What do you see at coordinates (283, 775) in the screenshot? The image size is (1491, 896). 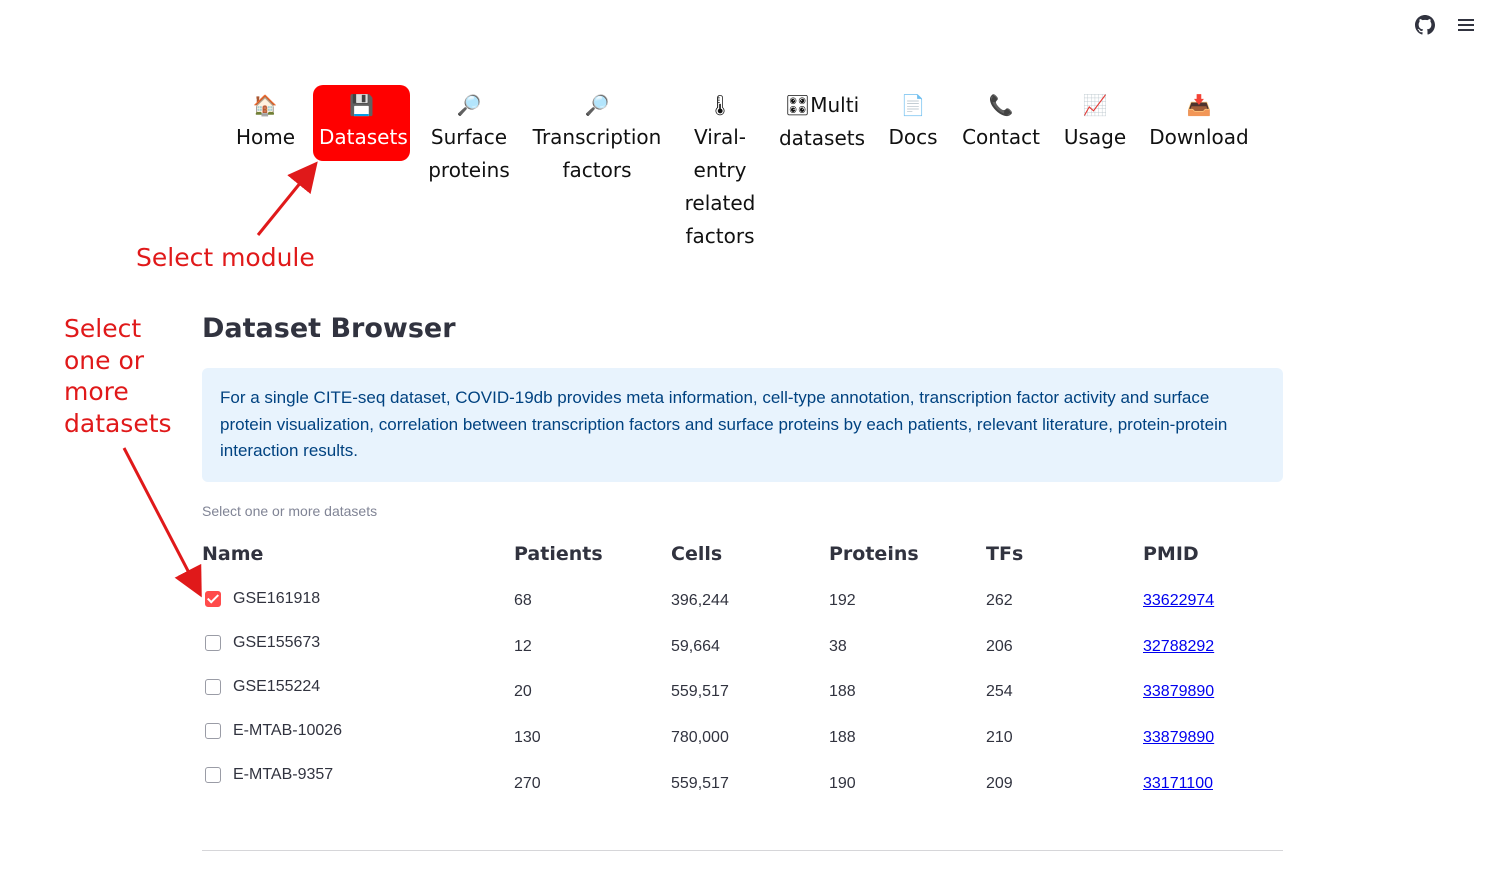 I see `dataset-name: E-MTAB-9357` at bounding box center [283, 775].